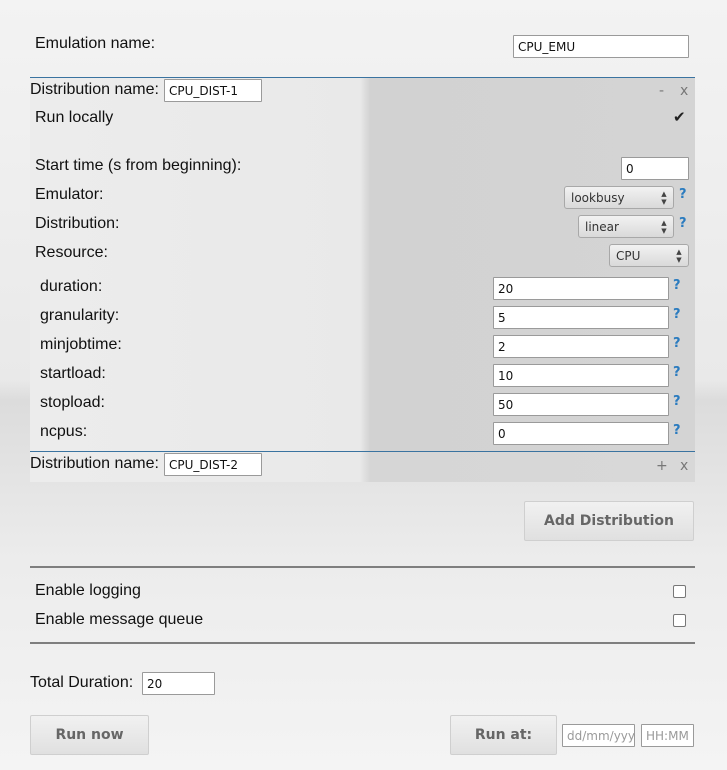 The height and width of the screenshot is (770, 727). What do you see at coordinates (626, 226) in the screenshot?
I see `distribution-select: linear ▲ ▼` at bounding box center [626, 226].